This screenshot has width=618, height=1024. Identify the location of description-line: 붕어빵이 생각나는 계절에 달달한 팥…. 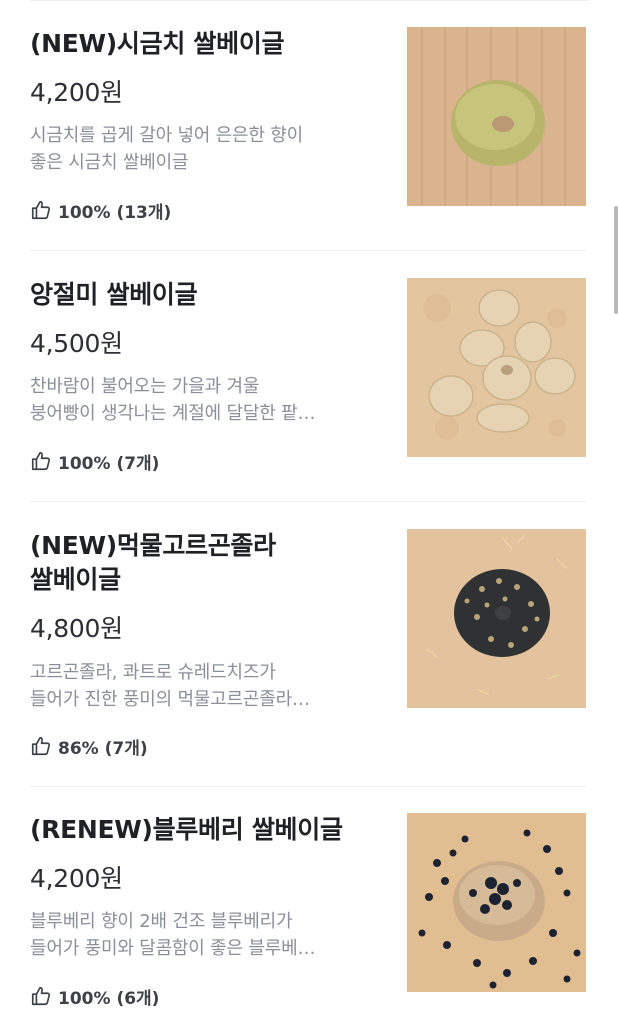
(173, 413).